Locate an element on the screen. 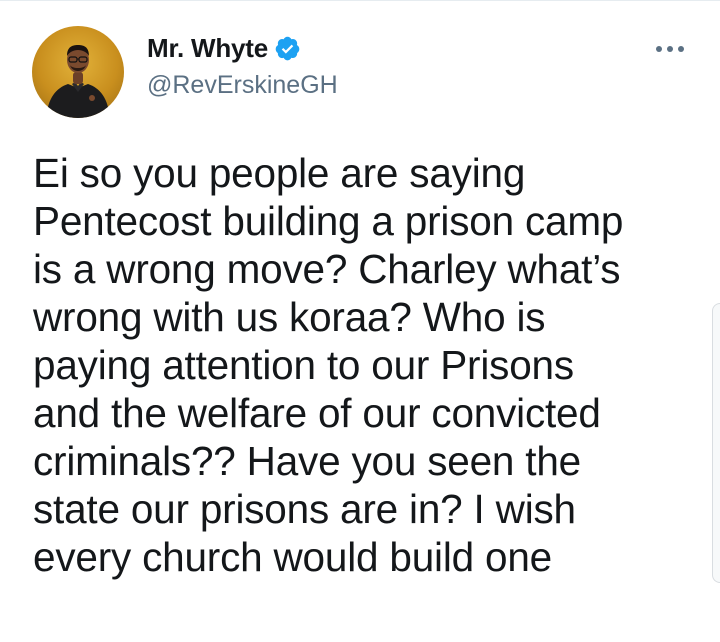  author-display-name: Mr. Whyte is located at coordinates (207, 48).